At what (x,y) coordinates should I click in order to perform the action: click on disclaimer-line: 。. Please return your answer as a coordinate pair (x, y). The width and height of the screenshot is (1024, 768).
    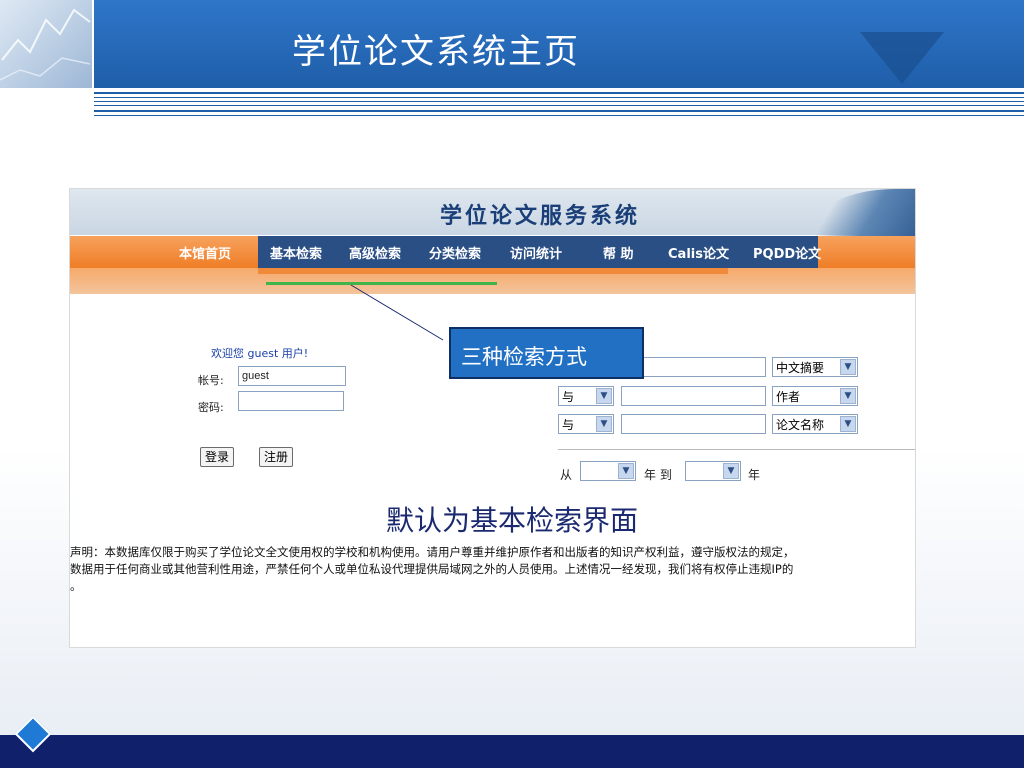
    Looking at the image, I should click on (76, 586).